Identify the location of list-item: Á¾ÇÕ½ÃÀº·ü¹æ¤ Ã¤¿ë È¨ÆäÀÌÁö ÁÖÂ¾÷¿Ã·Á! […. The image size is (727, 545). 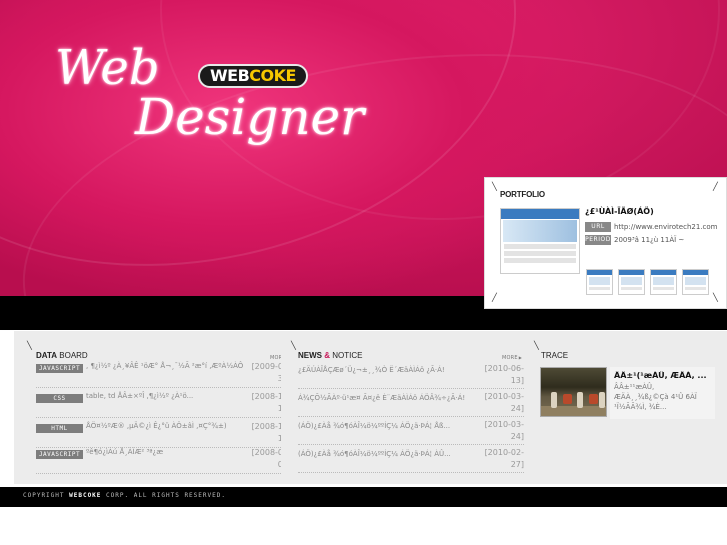
(411, 404).